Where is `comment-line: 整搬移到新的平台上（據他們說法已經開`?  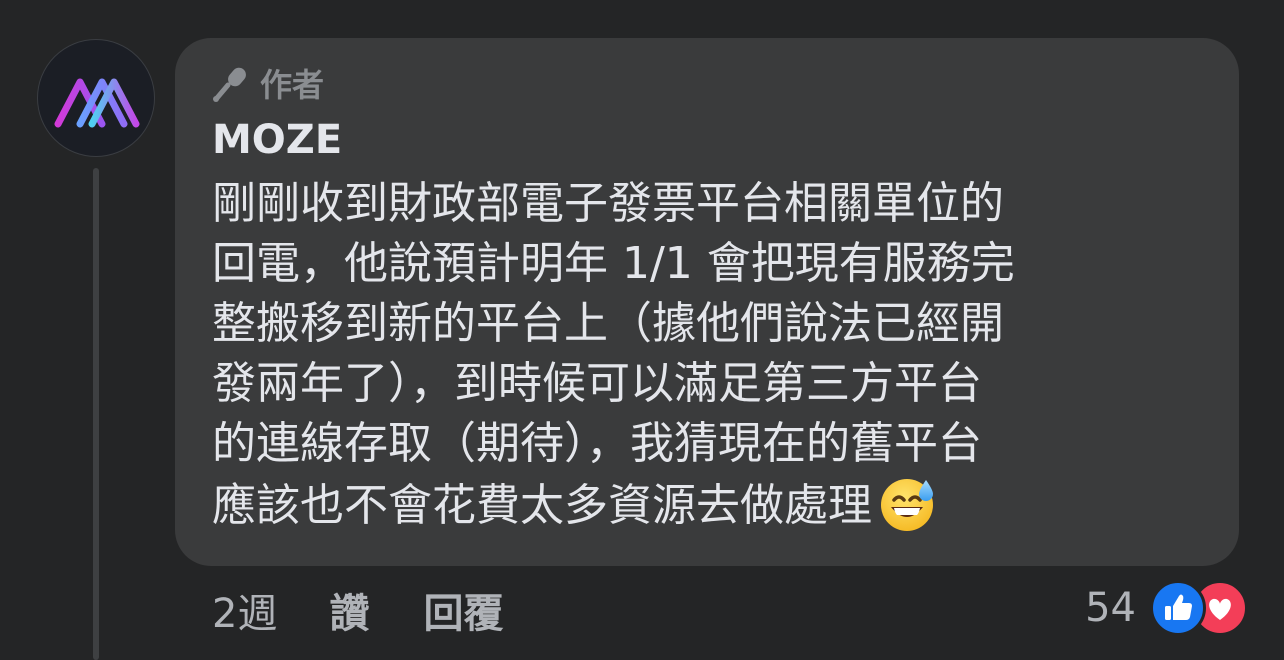
comment-line: 整搬移到新的平台上（據他們說法已經開 is located at coordinates (608, 323).